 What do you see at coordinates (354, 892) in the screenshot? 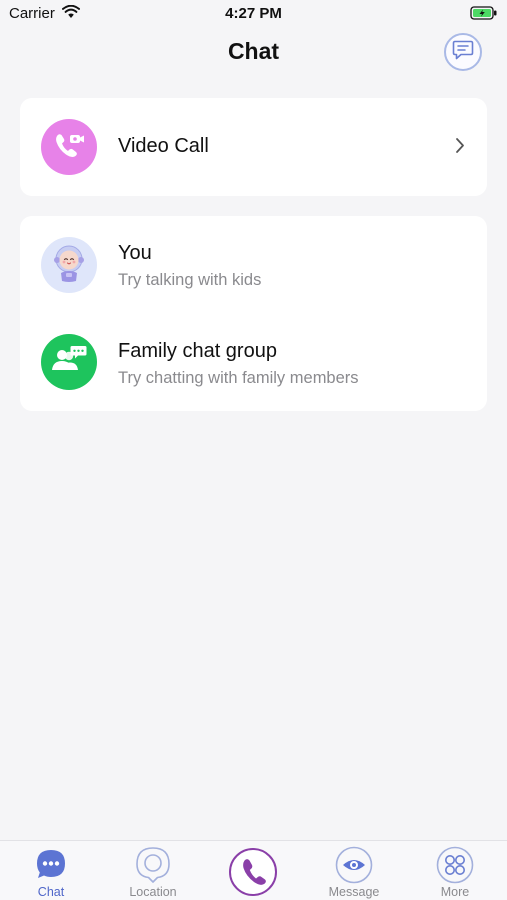
I see `tab-label-message: Message` at bounding box center [354, 892].